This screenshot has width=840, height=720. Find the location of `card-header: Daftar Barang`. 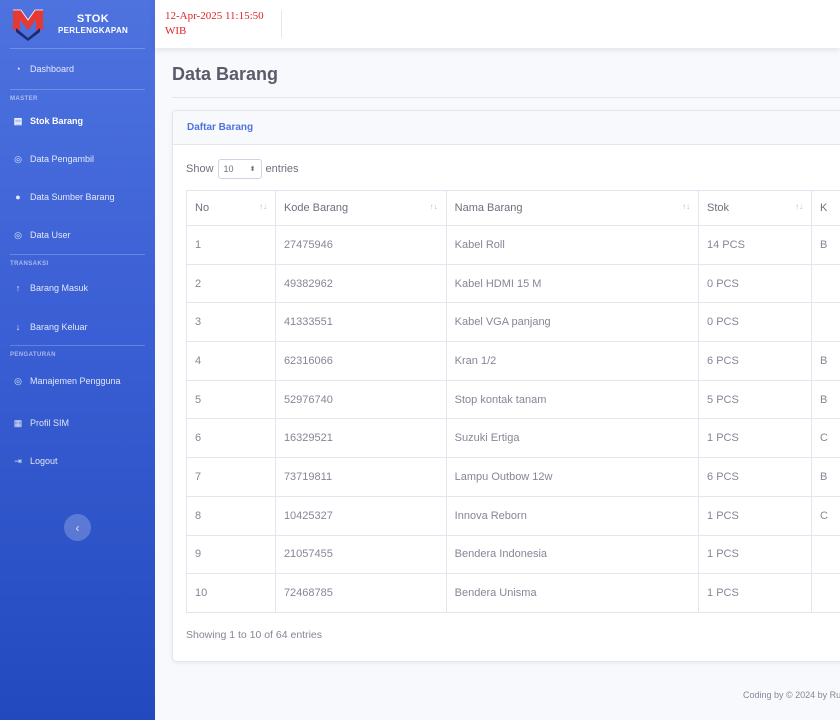

card-header: Daftar Barang is located at coordinates (506, 128).